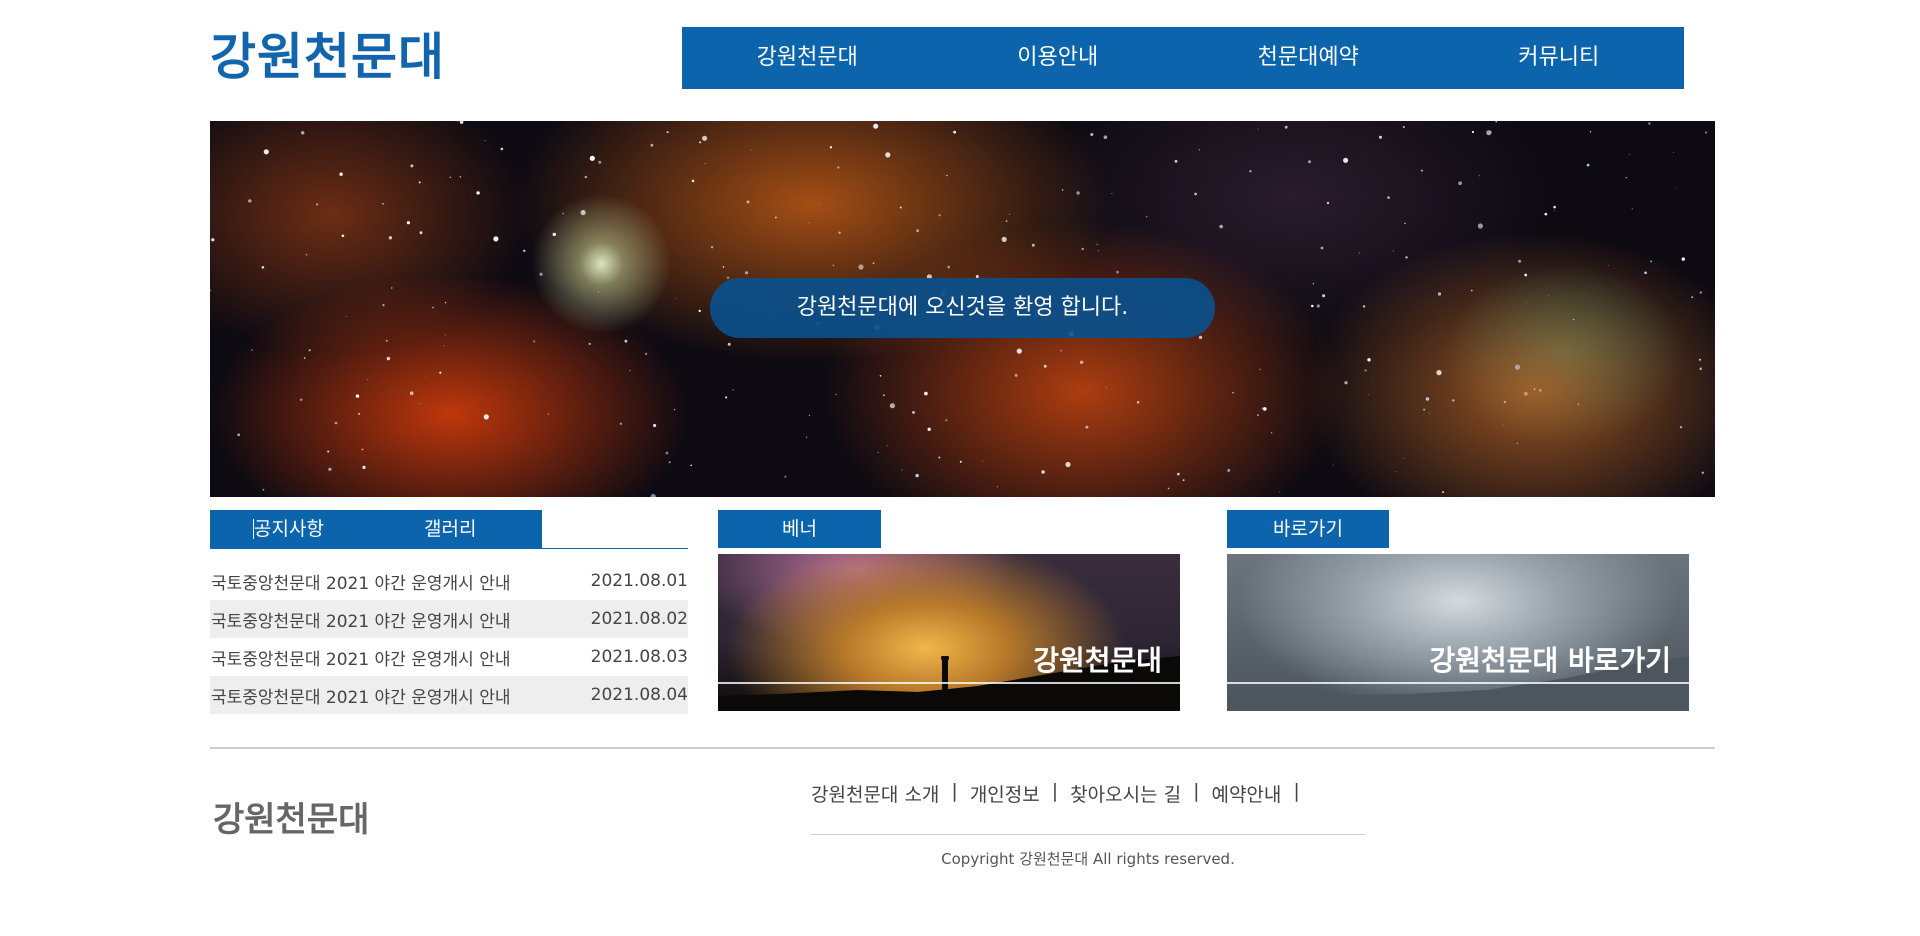  Describe the element at coordinates (949, 632) in the screenshot. I see `banner-image: 강원천문대` at that location.